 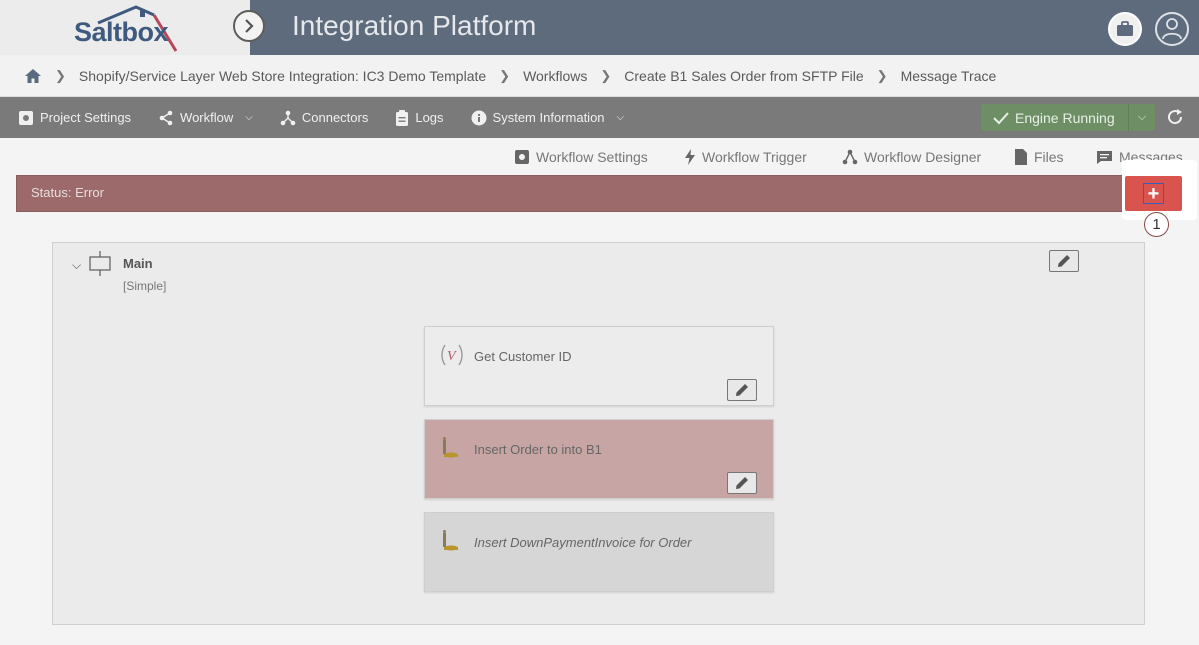 I want to click on engine-status-button: Engine Running, so click(x=1055, y=117).